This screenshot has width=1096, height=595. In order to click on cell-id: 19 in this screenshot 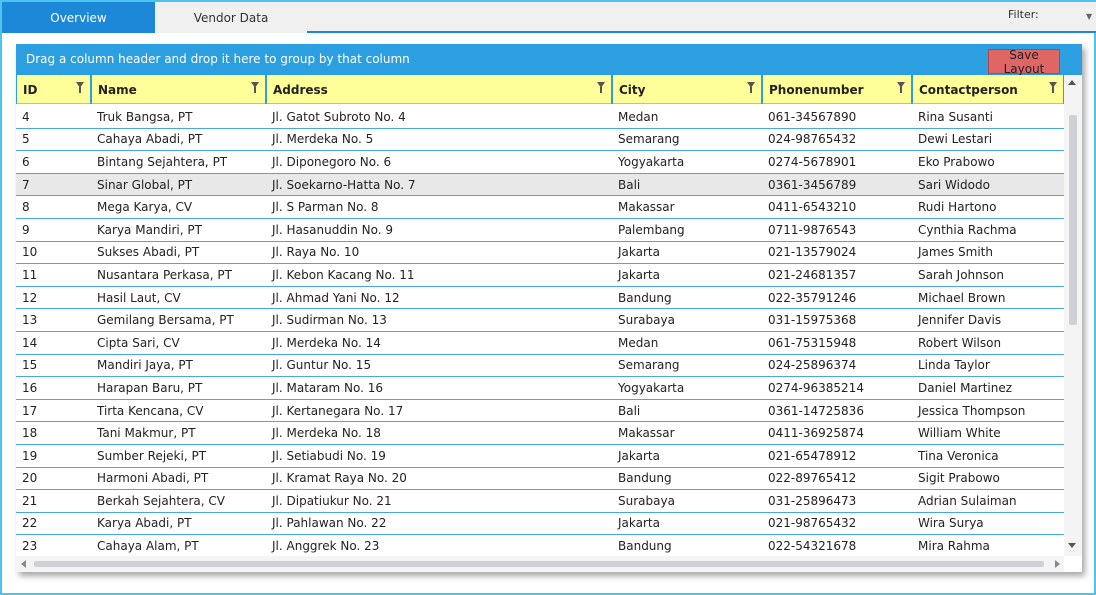, I will do `click(53, 456)`.